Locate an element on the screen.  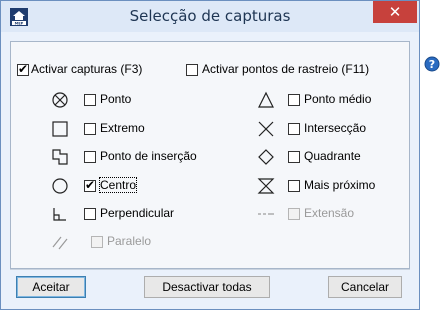
snap-point-label: Ponto is located at coordinates (115, 99).